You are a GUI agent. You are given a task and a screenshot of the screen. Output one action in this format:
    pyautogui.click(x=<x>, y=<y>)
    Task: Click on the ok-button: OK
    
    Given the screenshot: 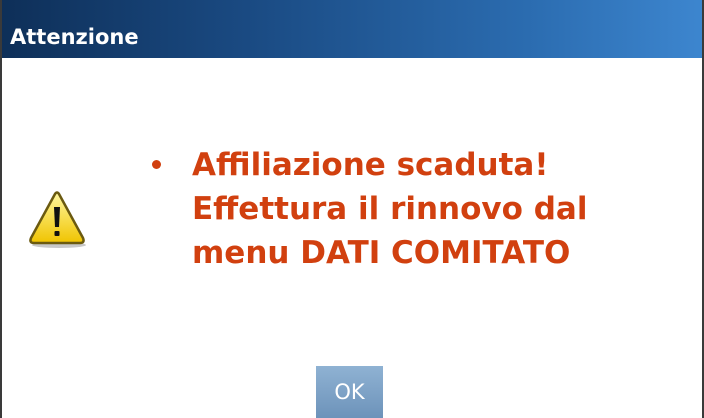 What is the action you would take?
    pyautogui.click(x=349, y=392)
    